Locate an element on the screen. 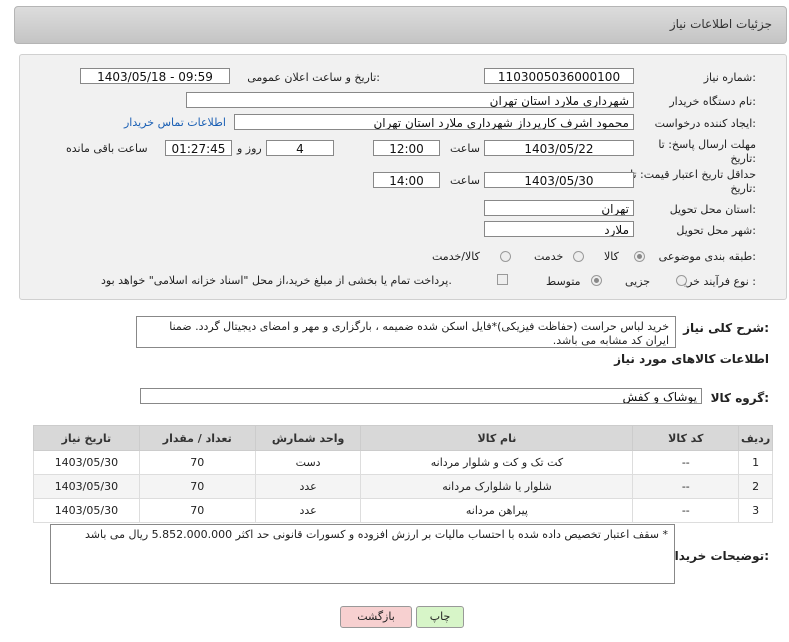  days-remaining-field: 4 is located at coordinates (300, 148).